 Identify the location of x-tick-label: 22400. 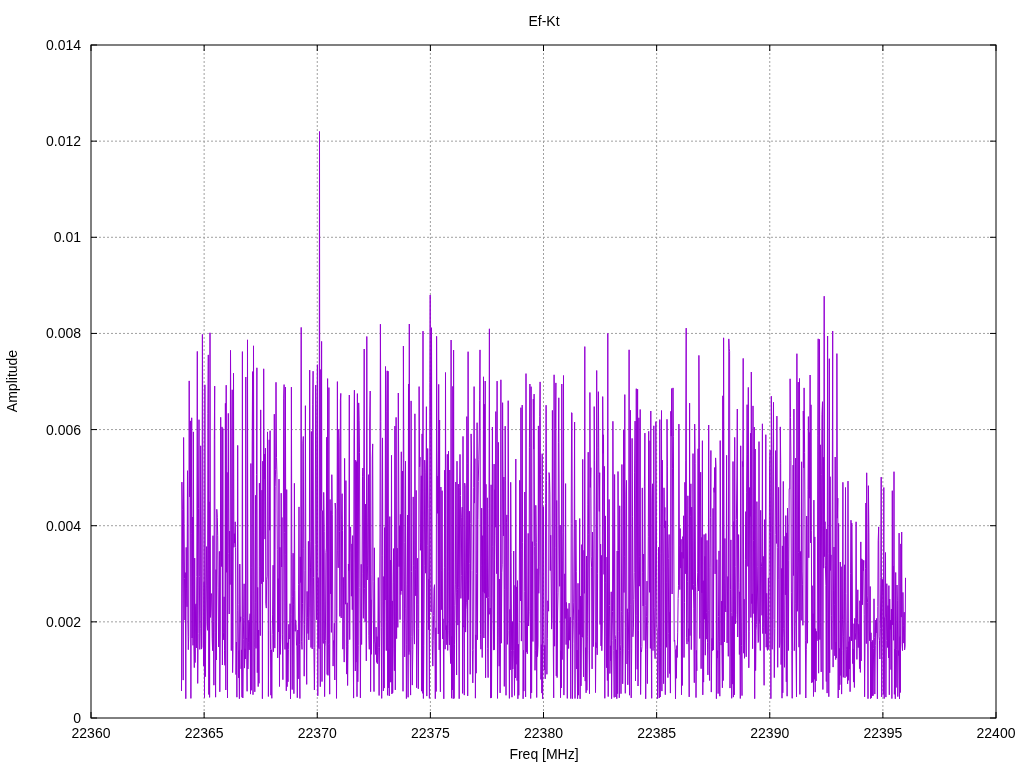
(996, 733).